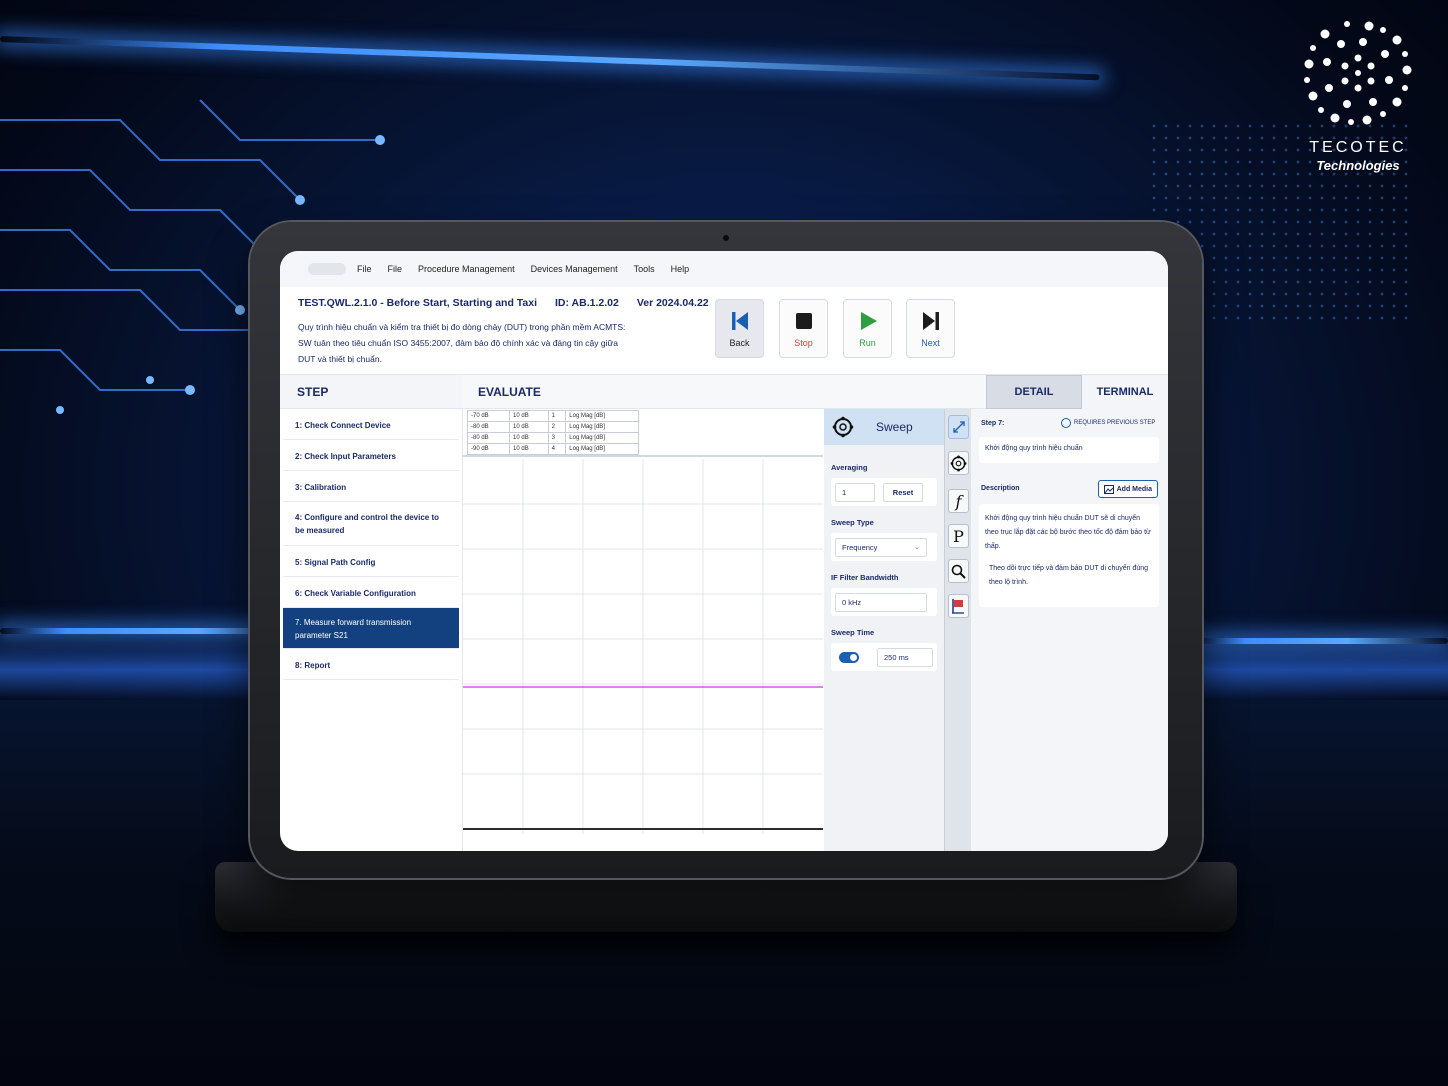 Image resolution: width=1448 pixels, height=1086 pixels. What do you see at coordinates (739, 342) in the screenshot?
I see `back-button-label: Back` at bounding box center [739, 342].